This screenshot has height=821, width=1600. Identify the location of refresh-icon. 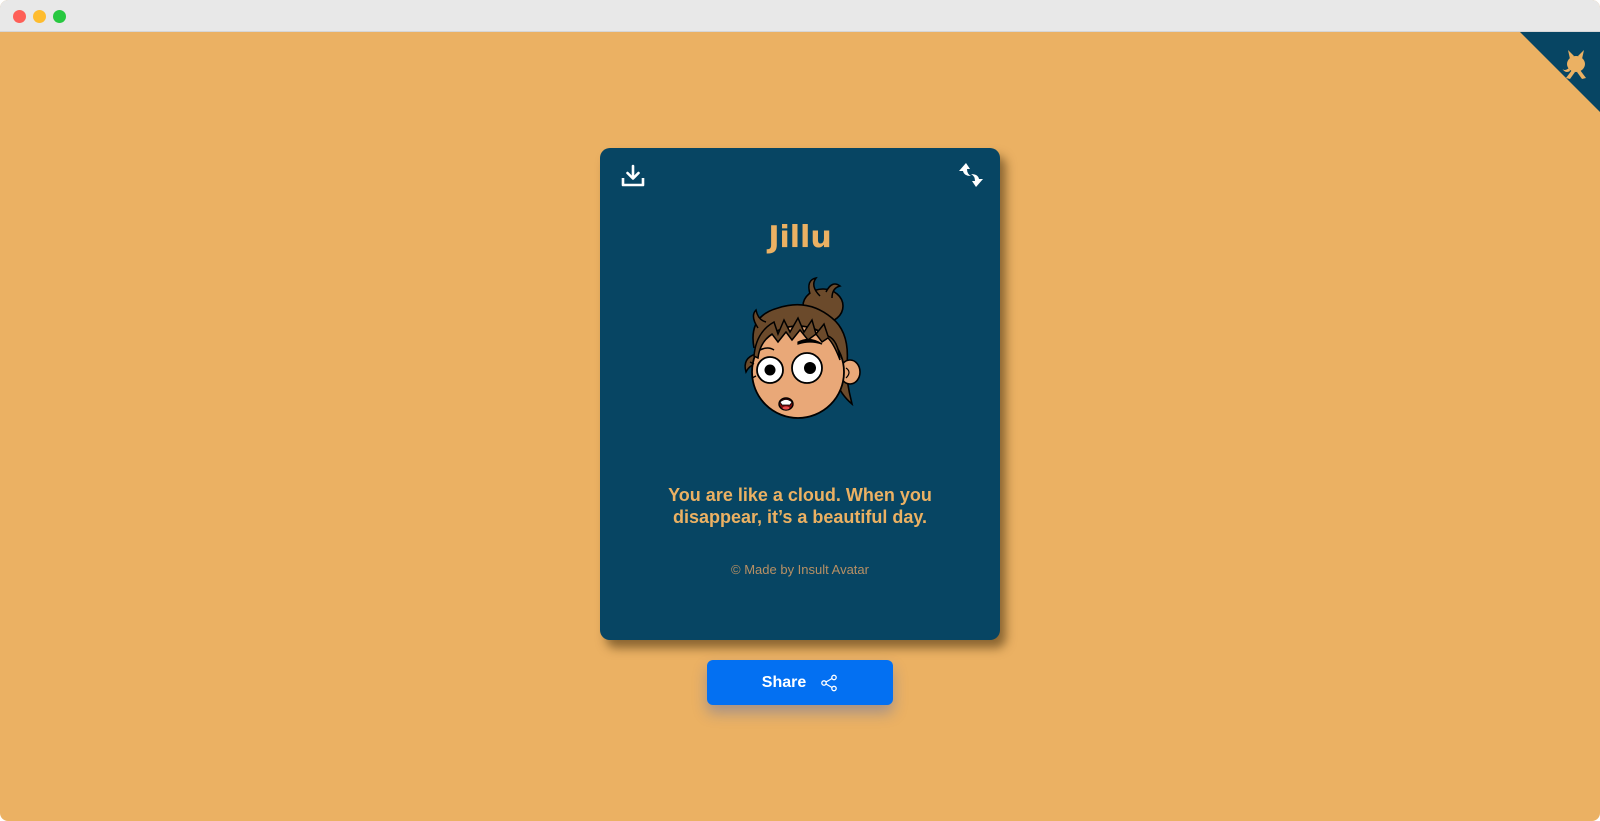
(971, 175).